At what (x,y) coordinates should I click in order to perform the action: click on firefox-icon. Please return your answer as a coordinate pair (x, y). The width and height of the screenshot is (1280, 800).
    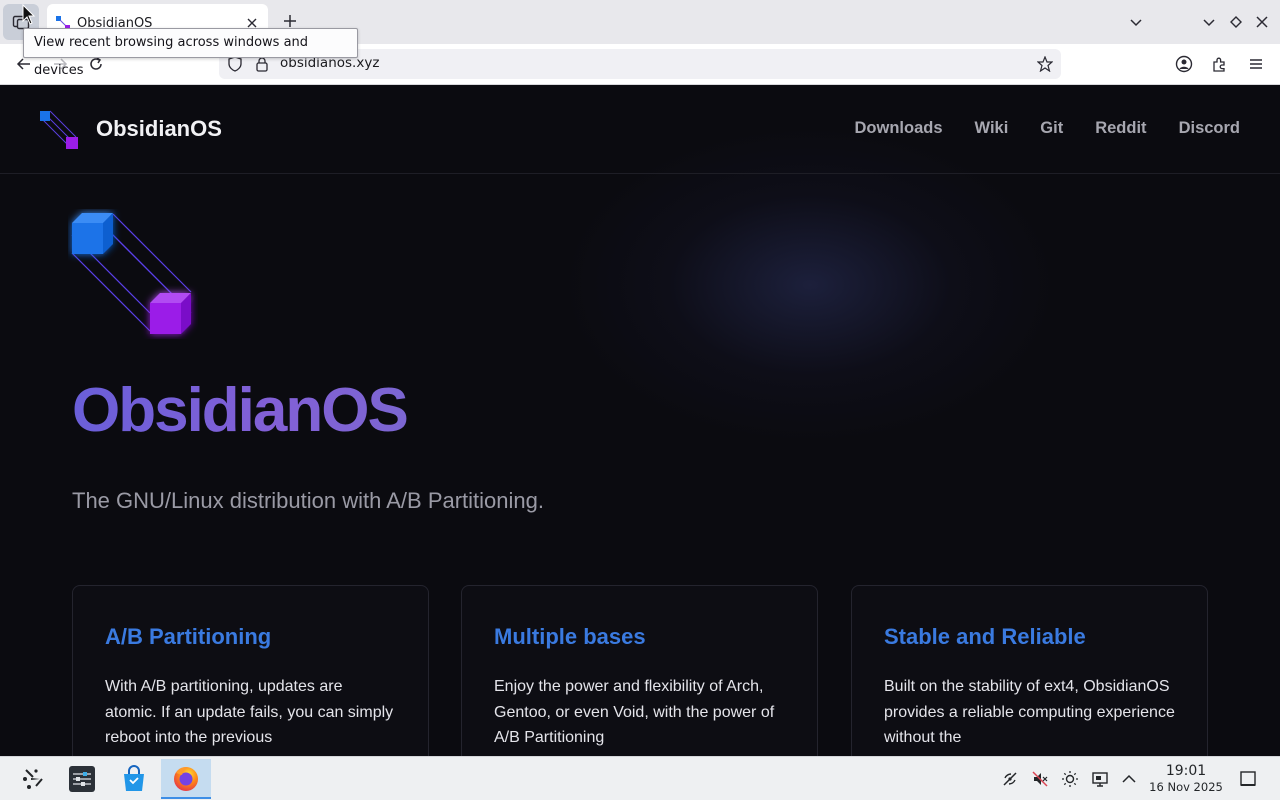
    Looking at the image, I should click on (186, 779).